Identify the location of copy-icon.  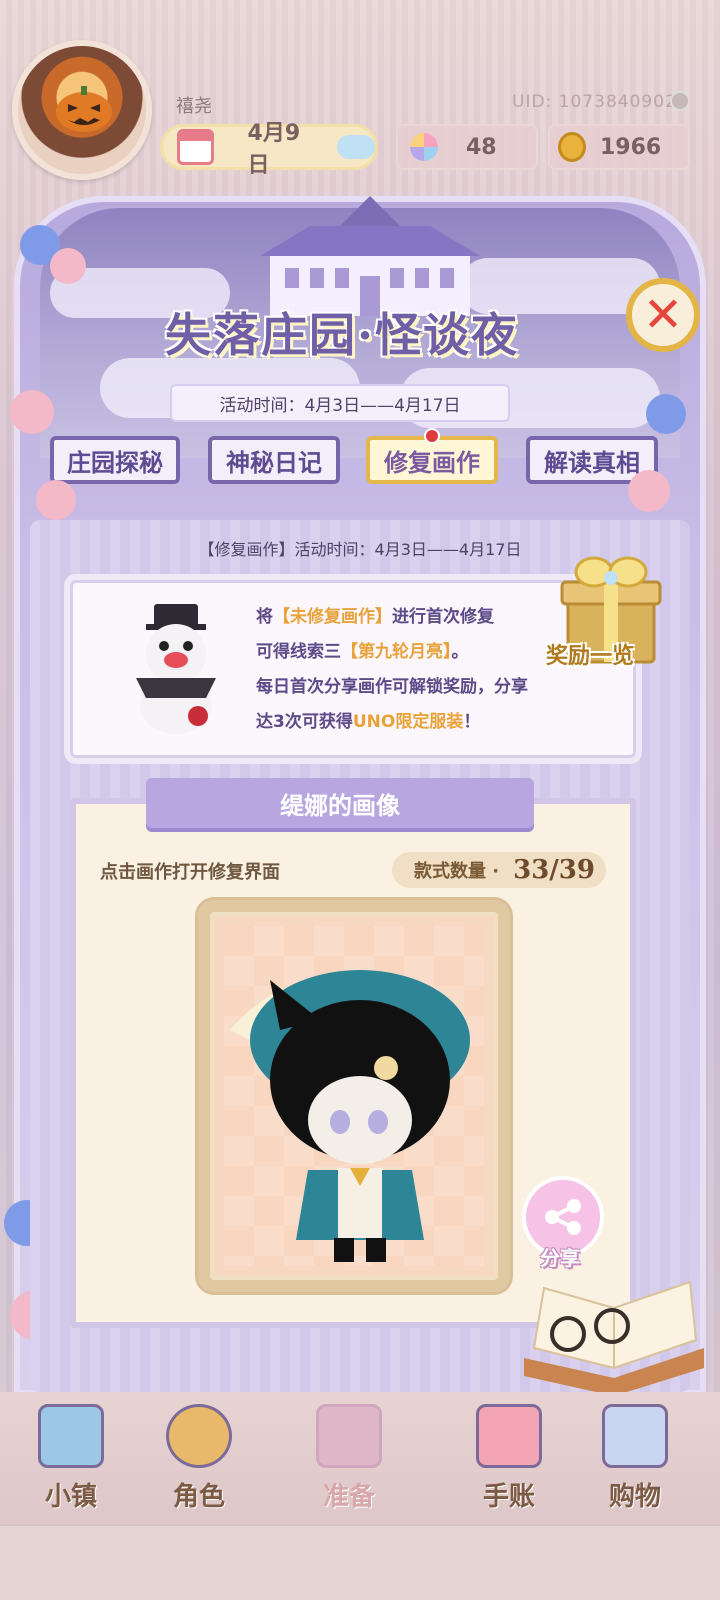
(680, 101).